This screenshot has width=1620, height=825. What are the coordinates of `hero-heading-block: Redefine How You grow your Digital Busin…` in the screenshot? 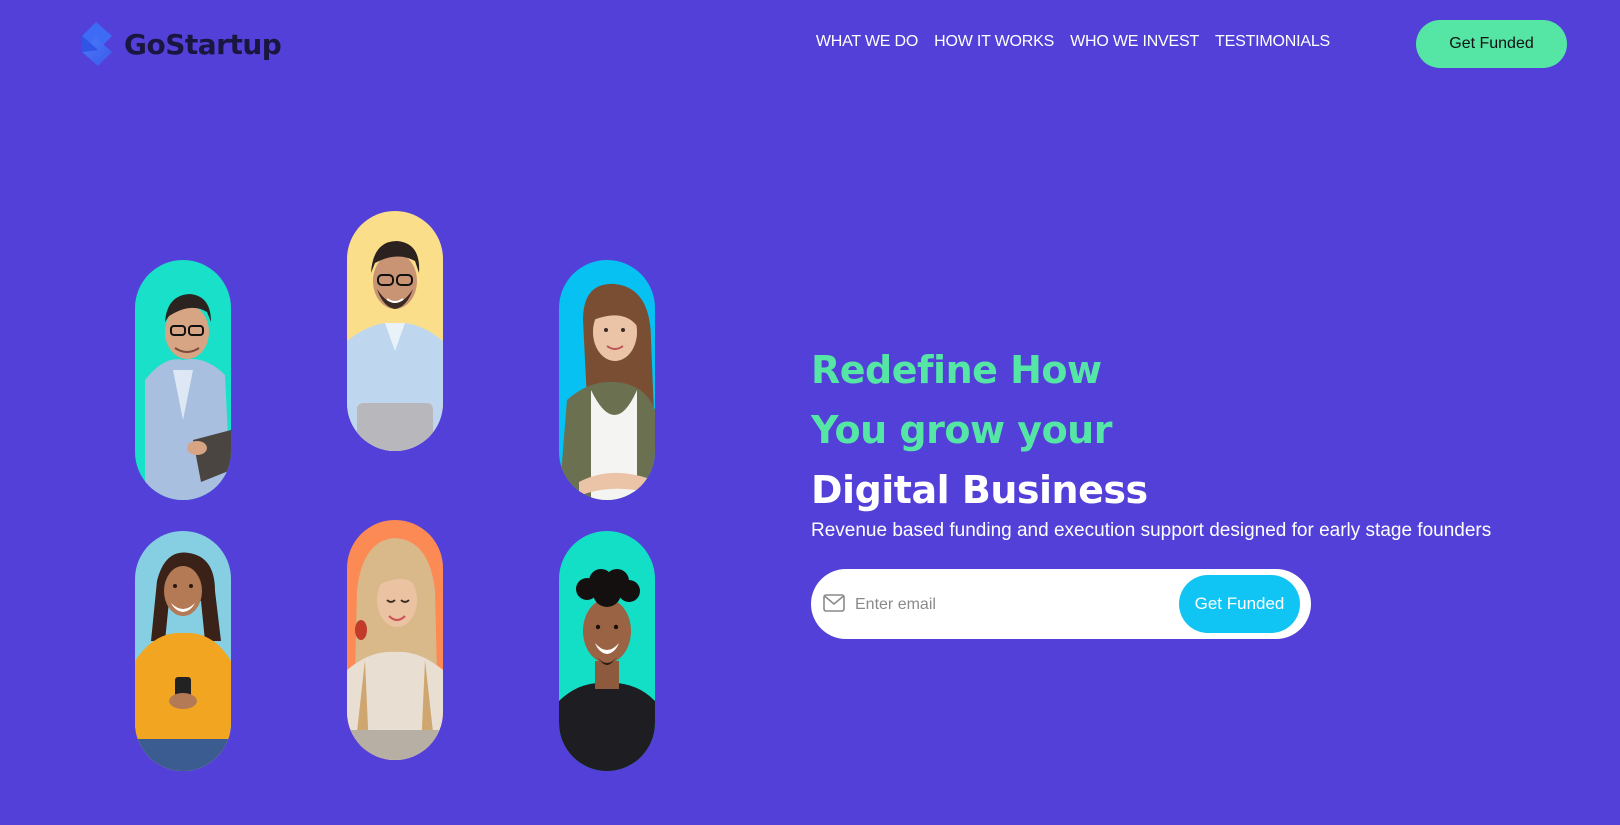 It's located at (979, 430).